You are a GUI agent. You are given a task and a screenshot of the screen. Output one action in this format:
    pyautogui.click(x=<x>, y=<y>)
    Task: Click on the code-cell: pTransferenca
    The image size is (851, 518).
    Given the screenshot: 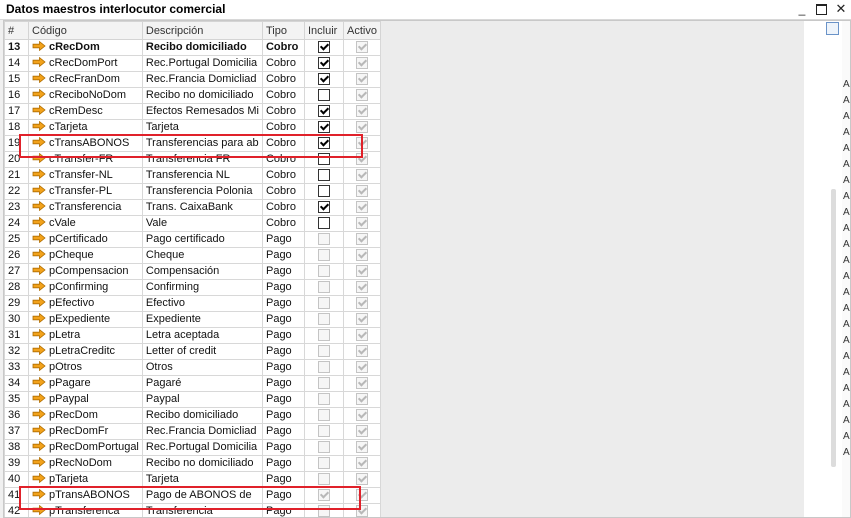 What is the action you would take?
    pyautogui.click(x=85, y=510)
    